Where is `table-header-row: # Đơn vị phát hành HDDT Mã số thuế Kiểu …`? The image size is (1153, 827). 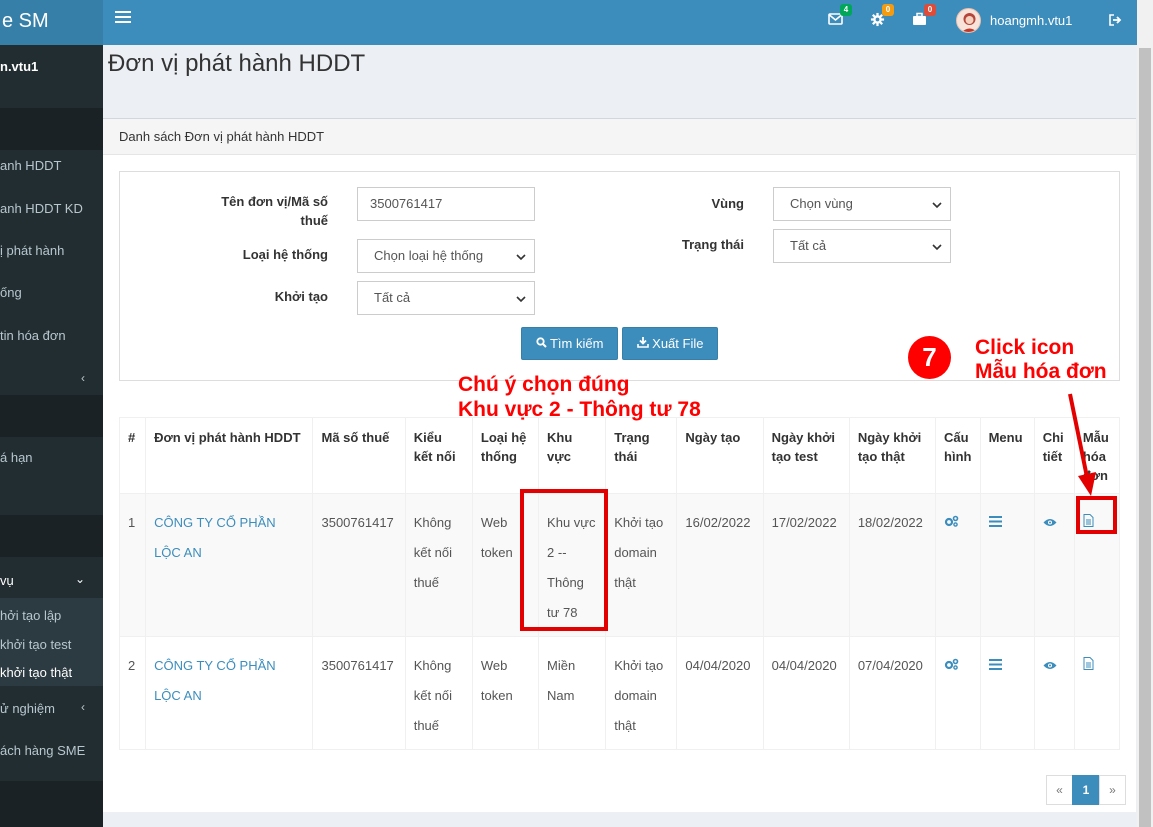
table-header-row: # Đơn vị phát hành HDDT Mã số thuế Kiểu … is located at coordinates (619, 455).